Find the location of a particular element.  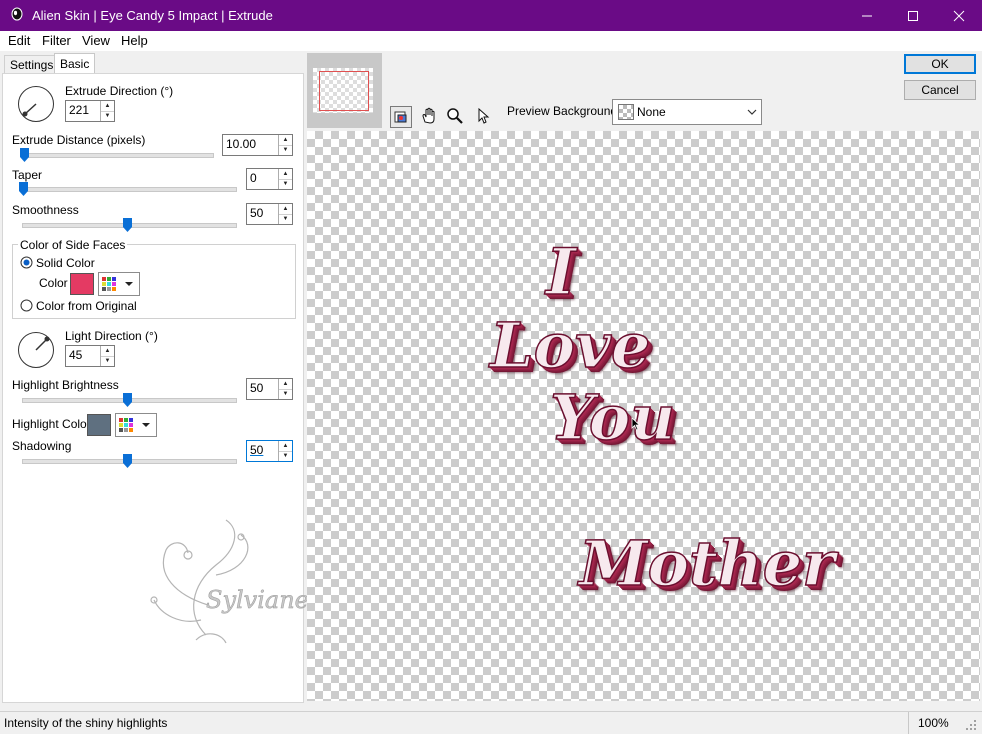

smoothness-spinner: 50 ▲ ▼ is located at coordinates (269, 214).